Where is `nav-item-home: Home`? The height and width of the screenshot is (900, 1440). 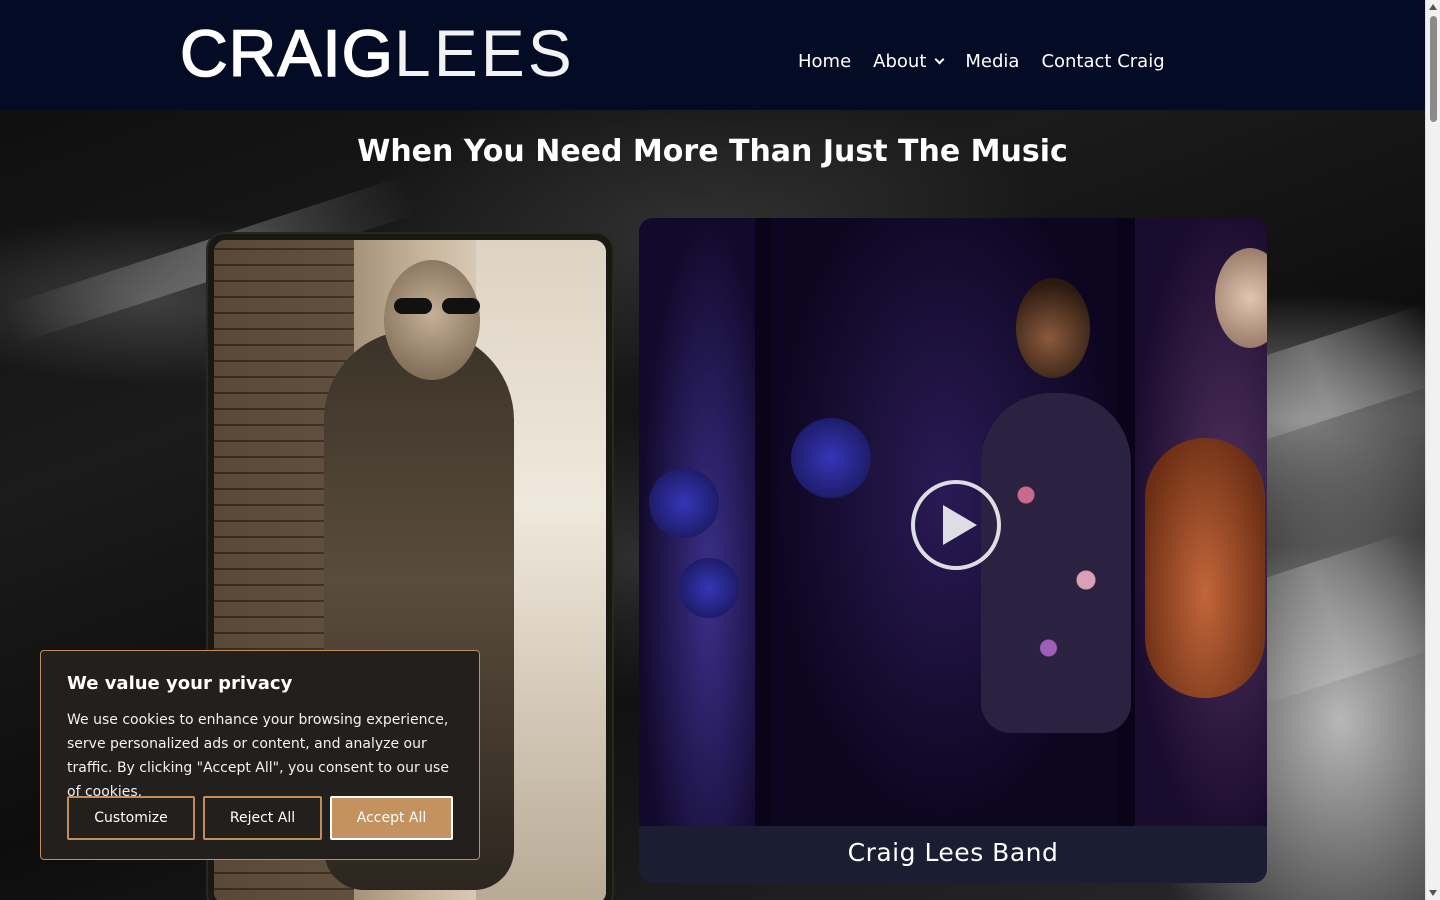 nav-item-home: Home is located at coordinates (824, 61).